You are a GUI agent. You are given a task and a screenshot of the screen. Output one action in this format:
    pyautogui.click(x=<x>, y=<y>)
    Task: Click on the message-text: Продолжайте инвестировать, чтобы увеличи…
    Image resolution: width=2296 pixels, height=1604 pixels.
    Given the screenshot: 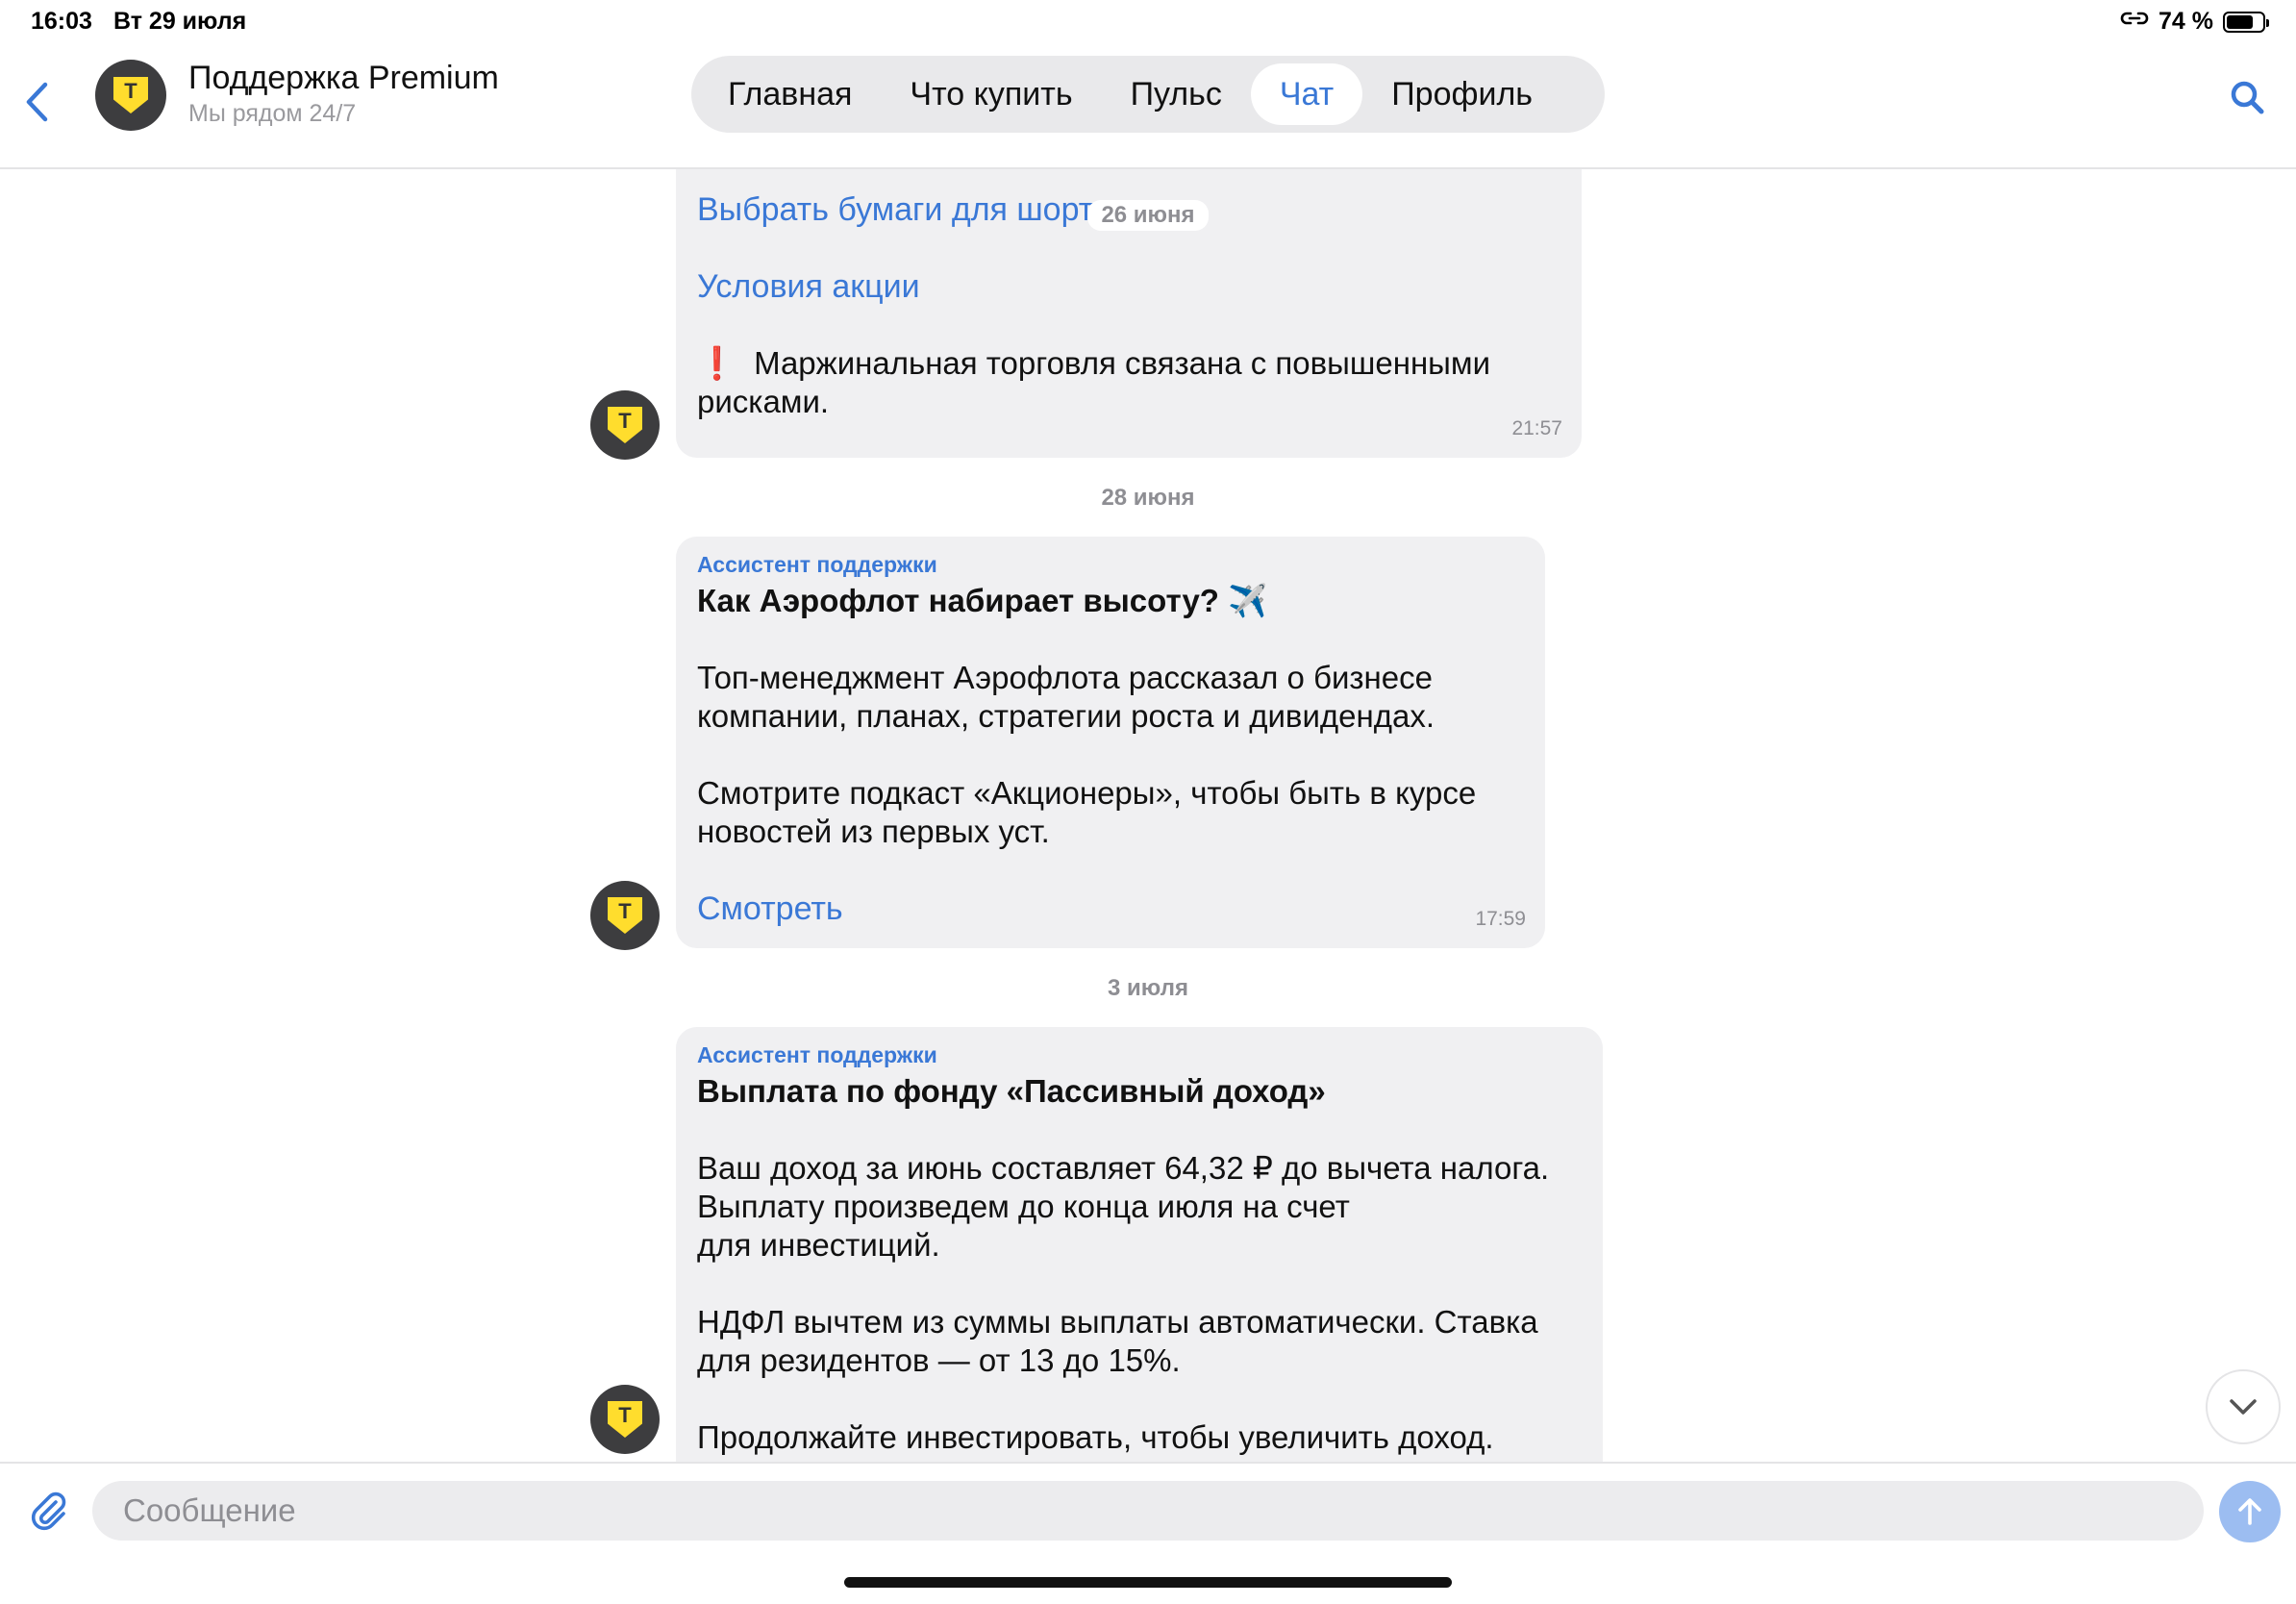 What is the action you would take?
    pyautogui.click(x=1095, y=1437)
    